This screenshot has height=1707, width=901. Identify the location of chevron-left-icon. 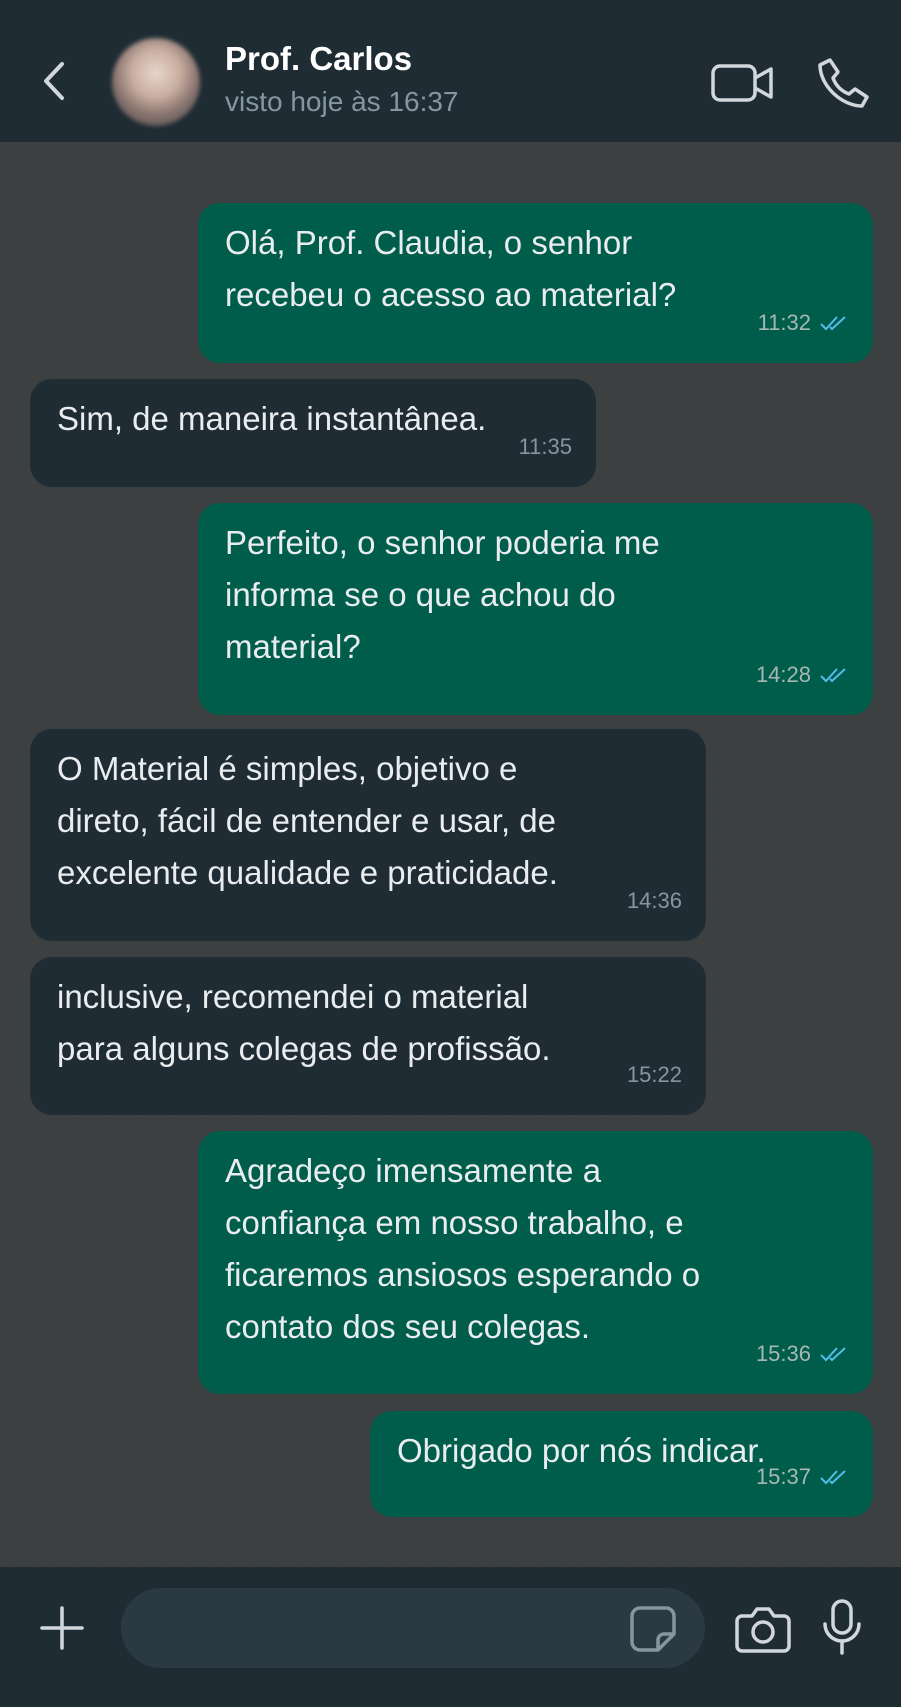
(54, 81).